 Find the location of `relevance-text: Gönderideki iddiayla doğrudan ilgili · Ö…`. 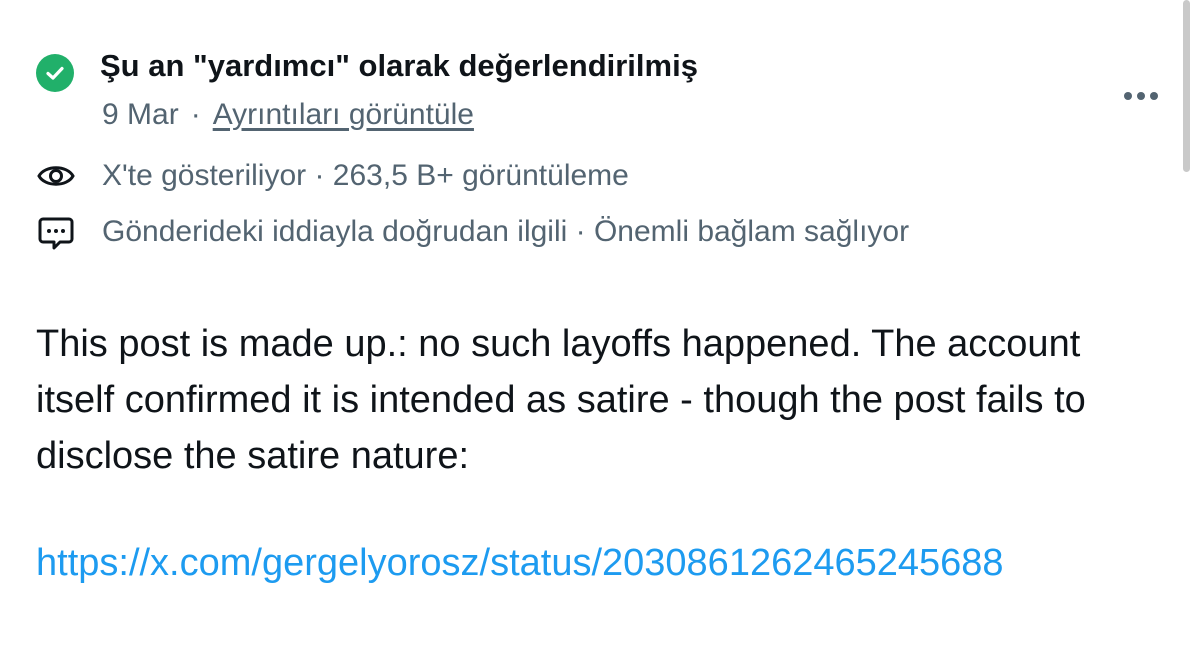

relevance-text: Gönderideki iddiayla doğrudan ilgili · Ö… is located at coordinates (506, 231).